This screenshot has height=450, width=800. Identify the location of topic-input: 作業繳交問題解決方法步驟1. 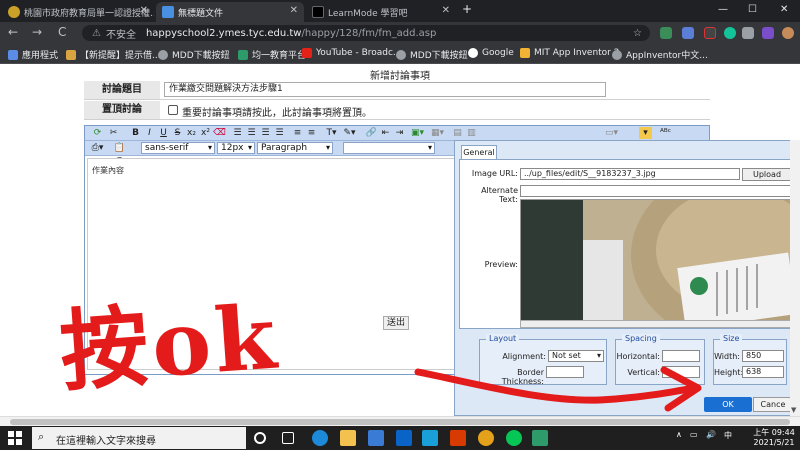
(385, 89).